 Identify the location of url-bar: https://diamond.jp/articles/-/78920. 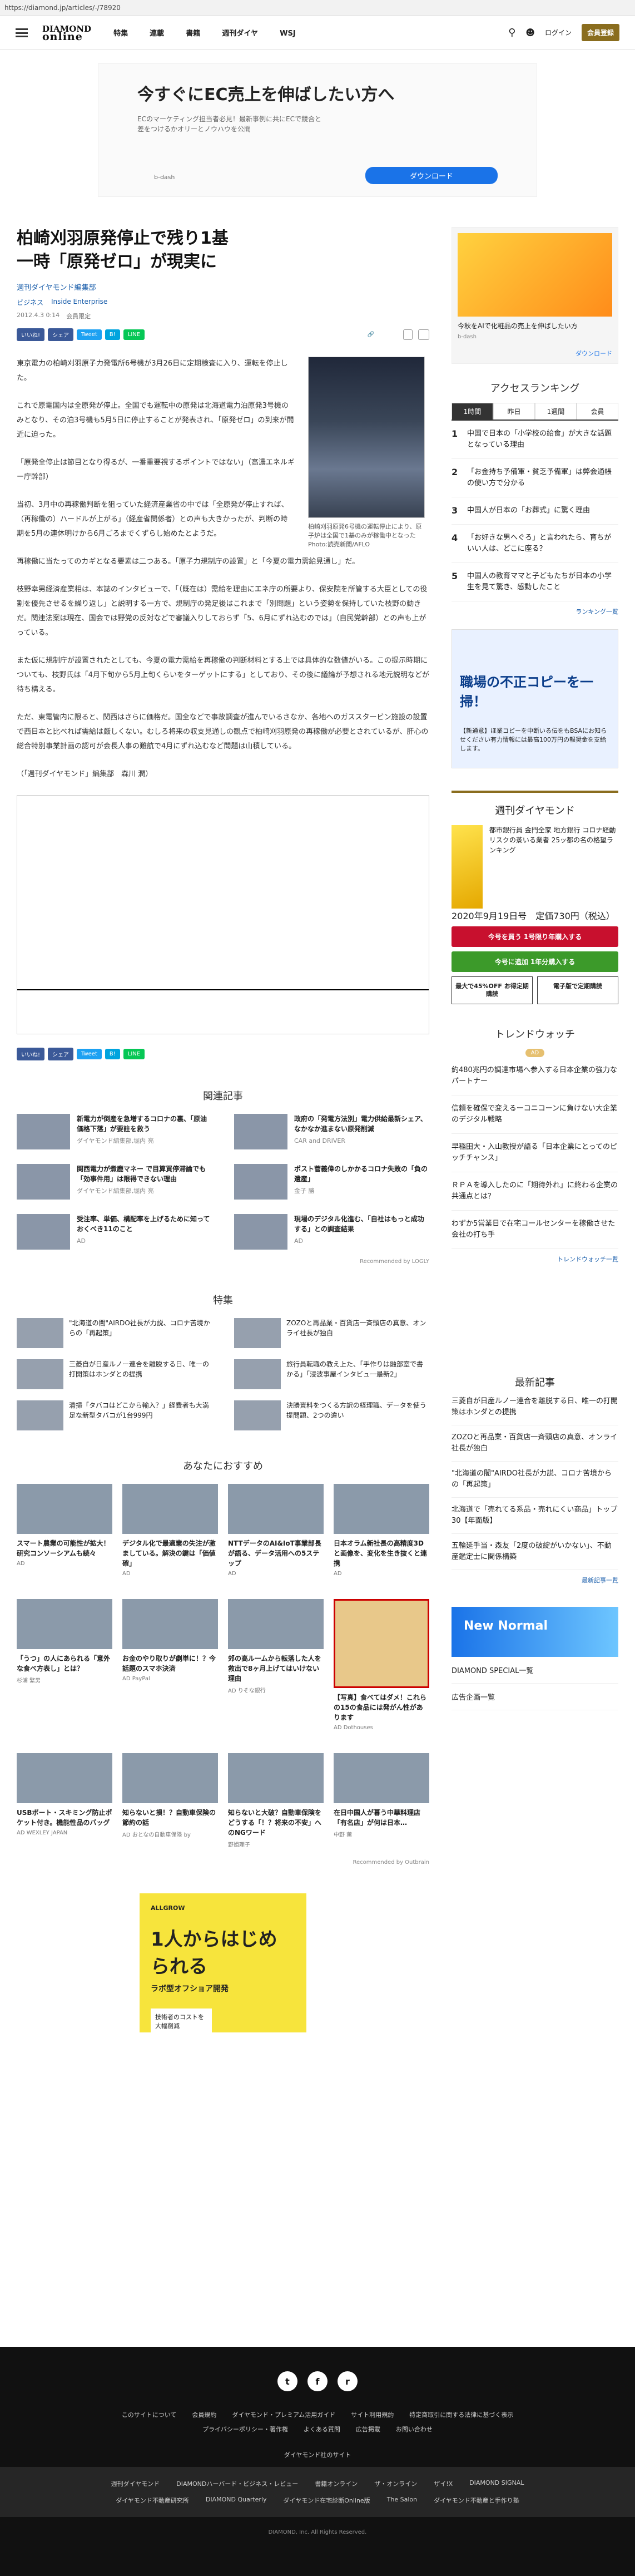
(317, 8).